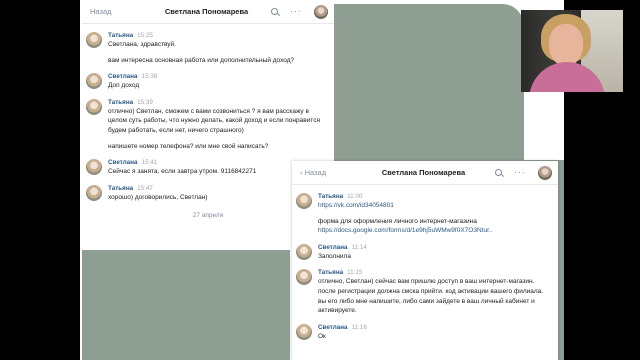  What do you see at coordinates (112, 11) in the screenshot?
I see `back-button: Назад` at bounding box center [112, 11].